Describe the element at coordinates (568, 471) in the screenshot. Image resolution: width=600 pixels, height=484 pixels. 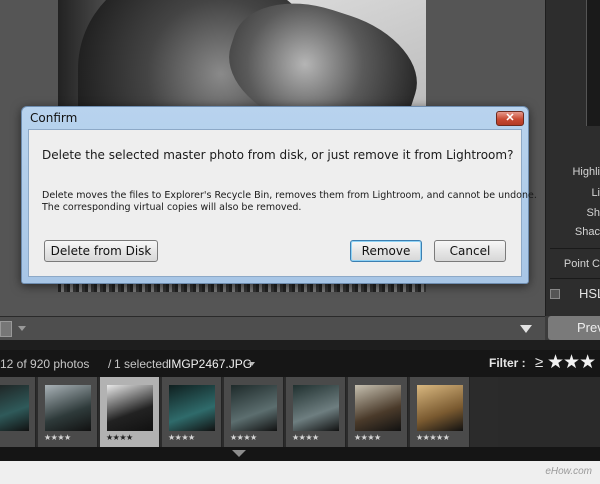
I see `watermark: eHow.com` at that location.